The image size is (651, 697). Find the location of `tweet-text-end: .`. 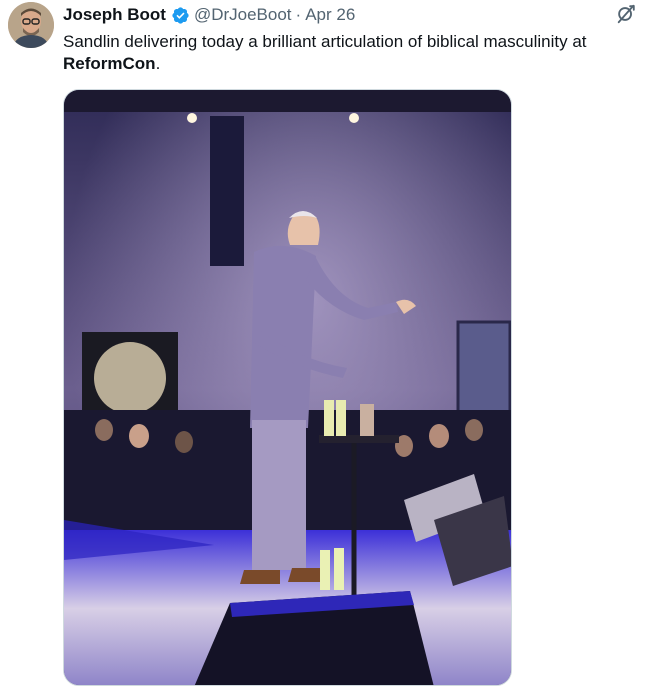

tweet-text-end: . is located at coordinates (158, 63).